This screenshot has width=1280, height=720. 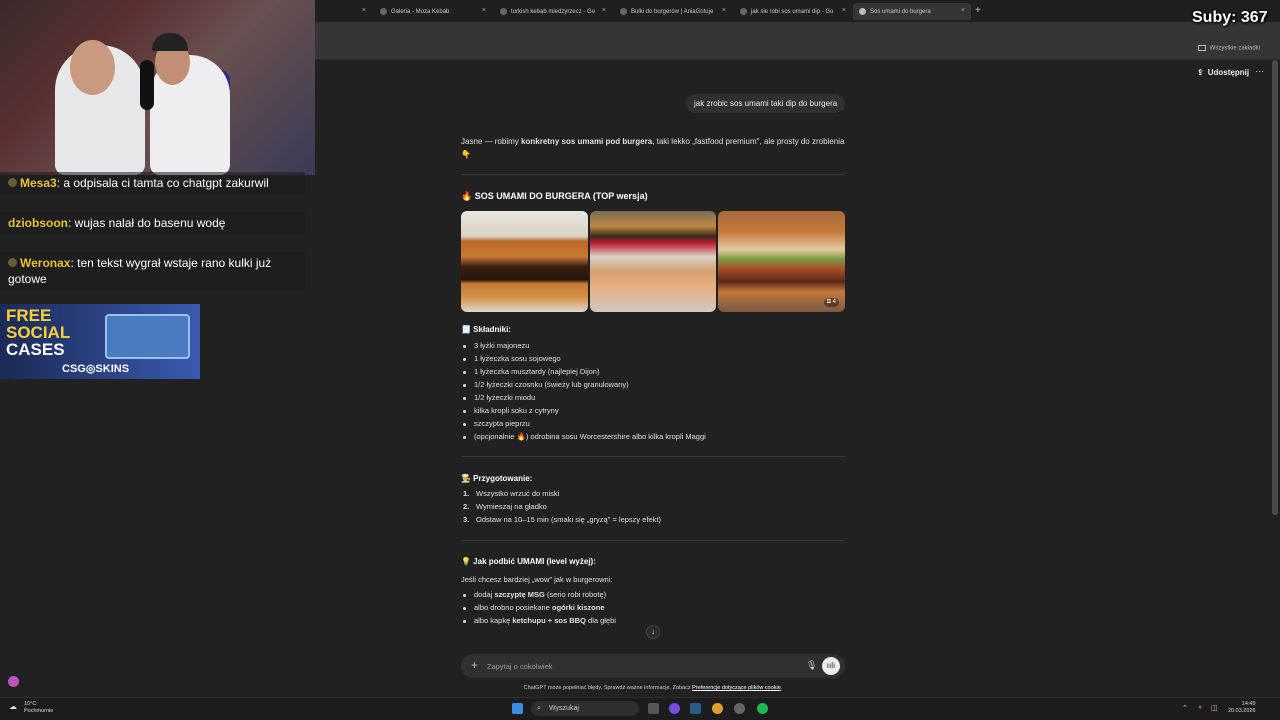 What do you see at coordinates (513, 607) in the screenshot?
I see `boost-pre: albo drobno posiekane` at bounding box center [513, 607].